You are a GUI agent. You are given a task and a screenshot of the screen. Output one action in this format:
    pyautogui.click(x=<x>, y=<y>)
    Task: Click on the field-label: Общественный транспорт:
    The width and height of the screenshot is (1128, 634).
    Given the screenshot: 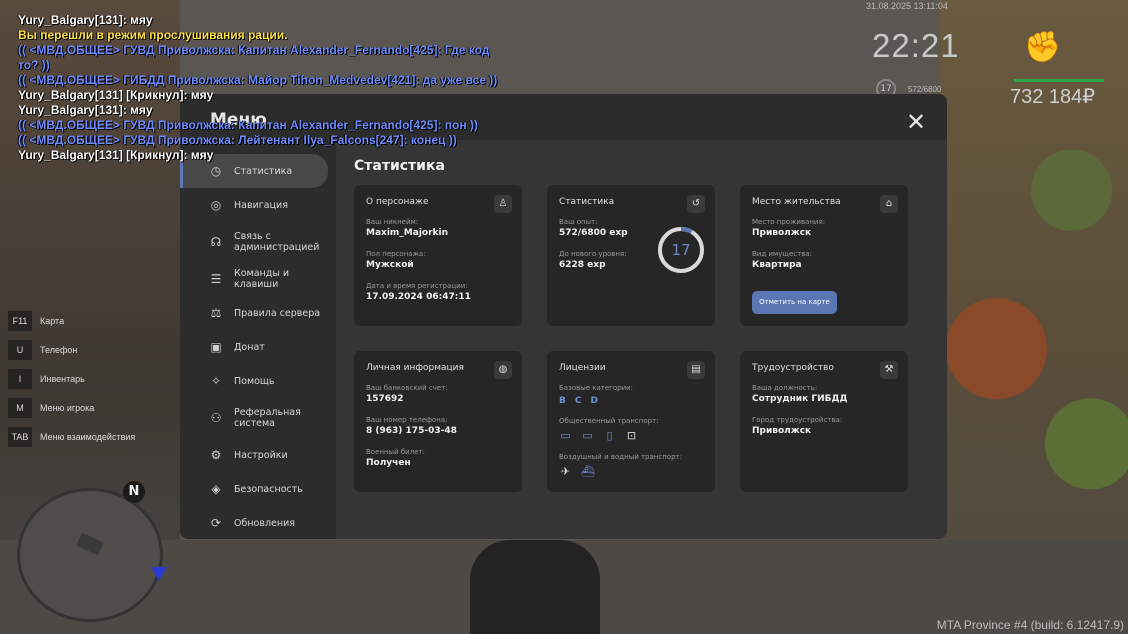 What is the action you would take?
    pyautogui.click(x=609, y=421)
    